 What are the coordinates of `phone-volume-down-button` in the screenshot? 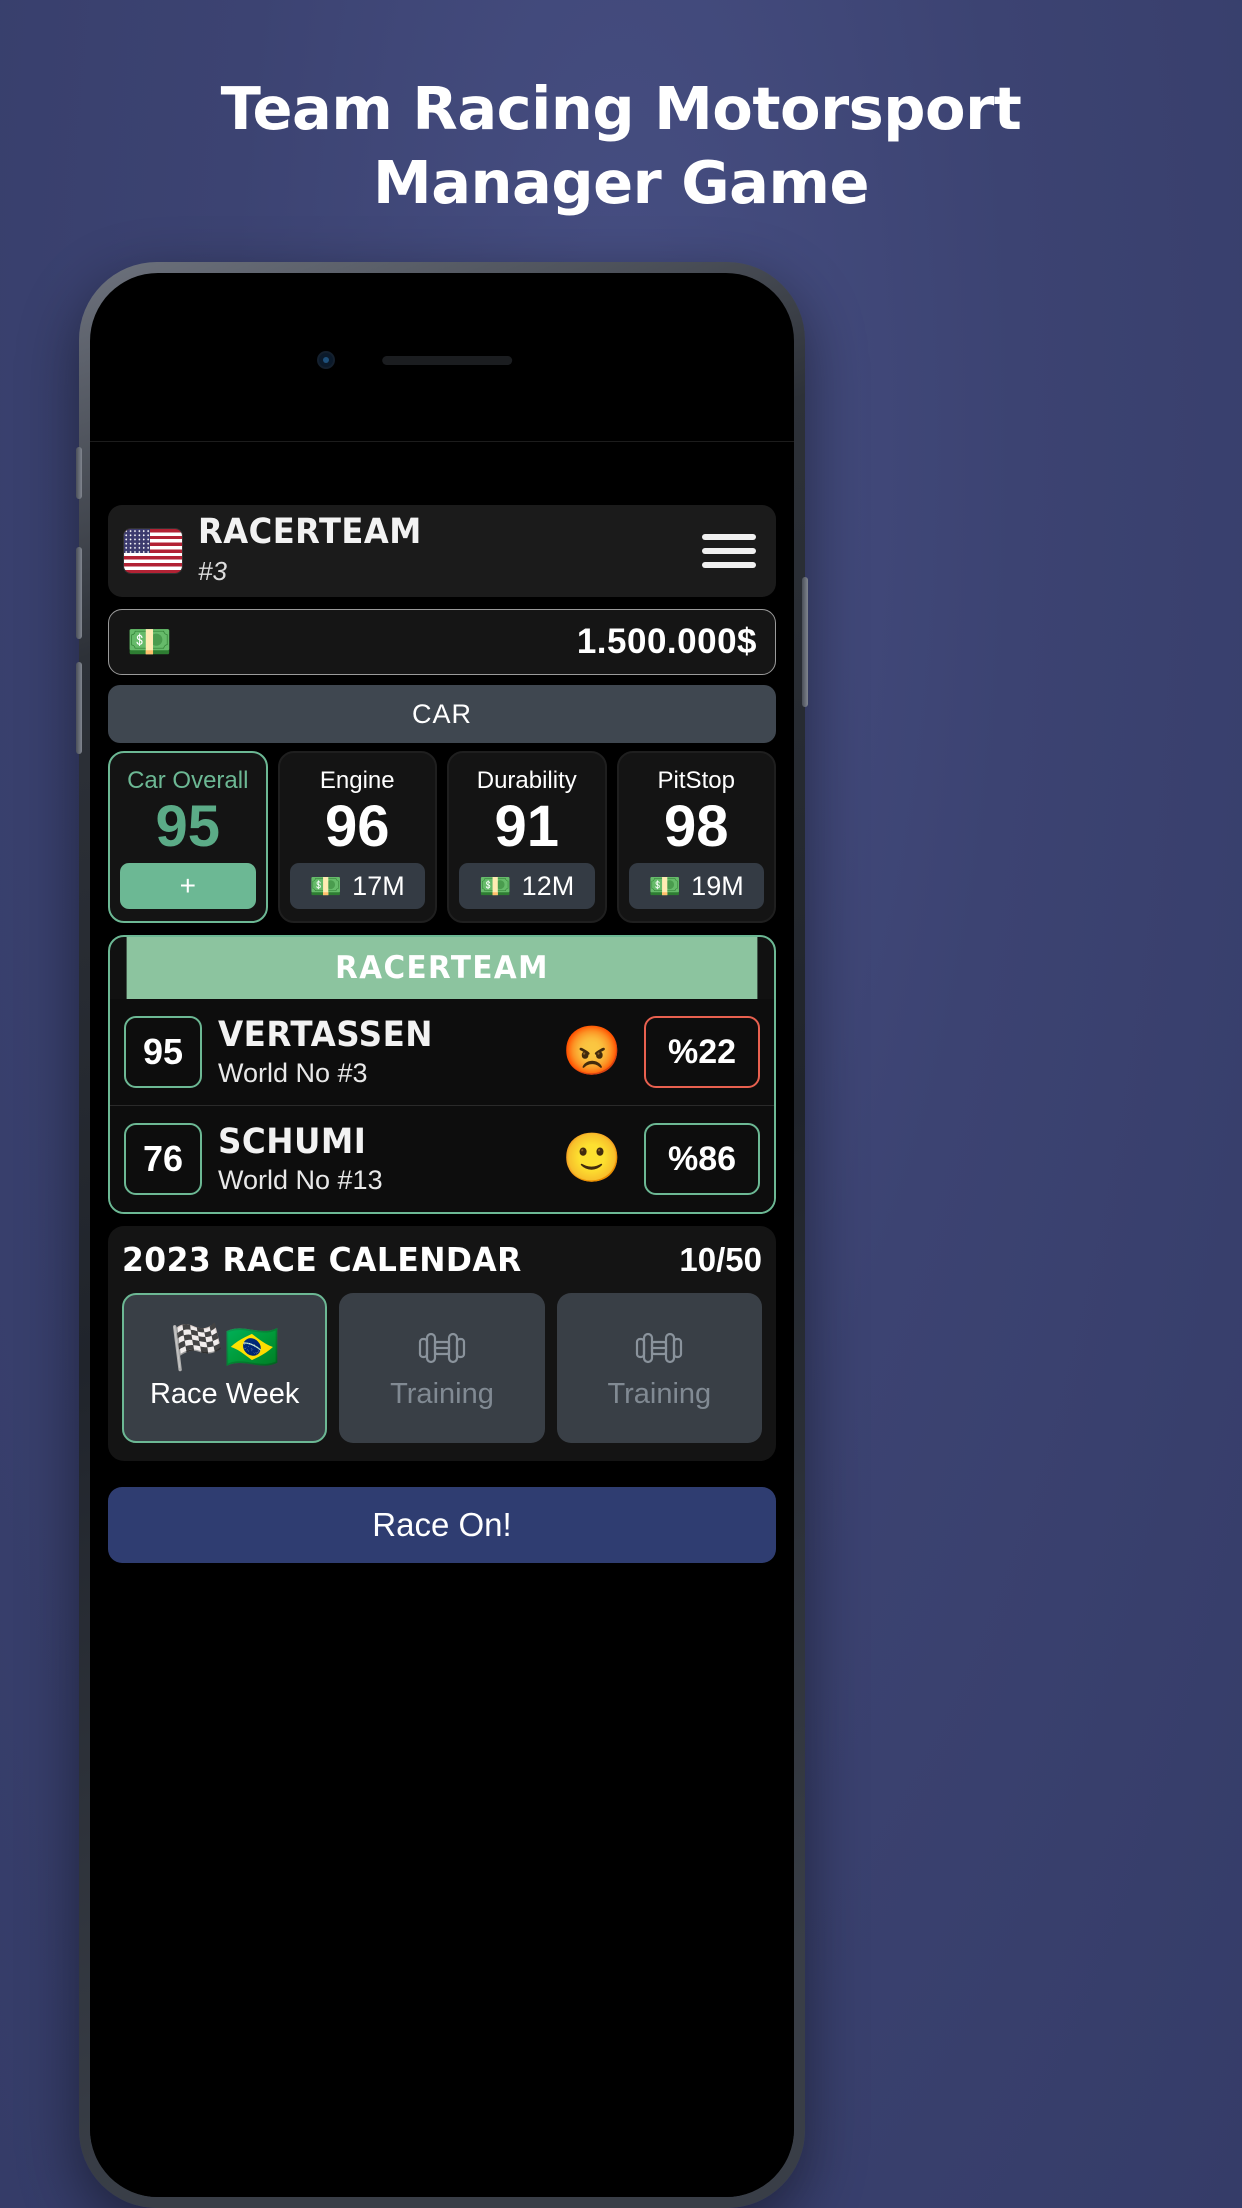 It's located at (79, 708).